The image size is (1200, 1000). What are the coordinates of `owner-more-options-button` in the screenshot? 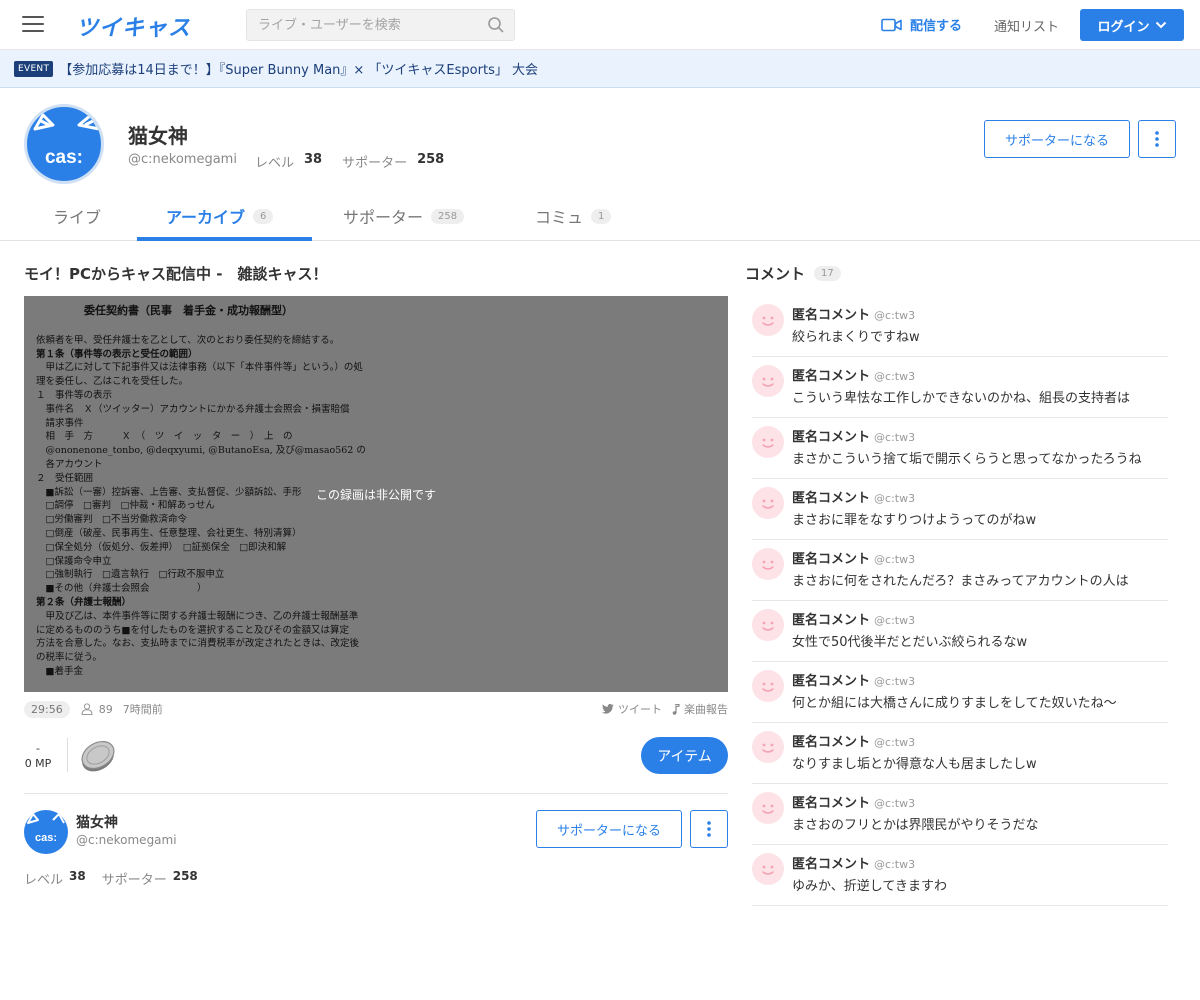 It's located at (709, 829).